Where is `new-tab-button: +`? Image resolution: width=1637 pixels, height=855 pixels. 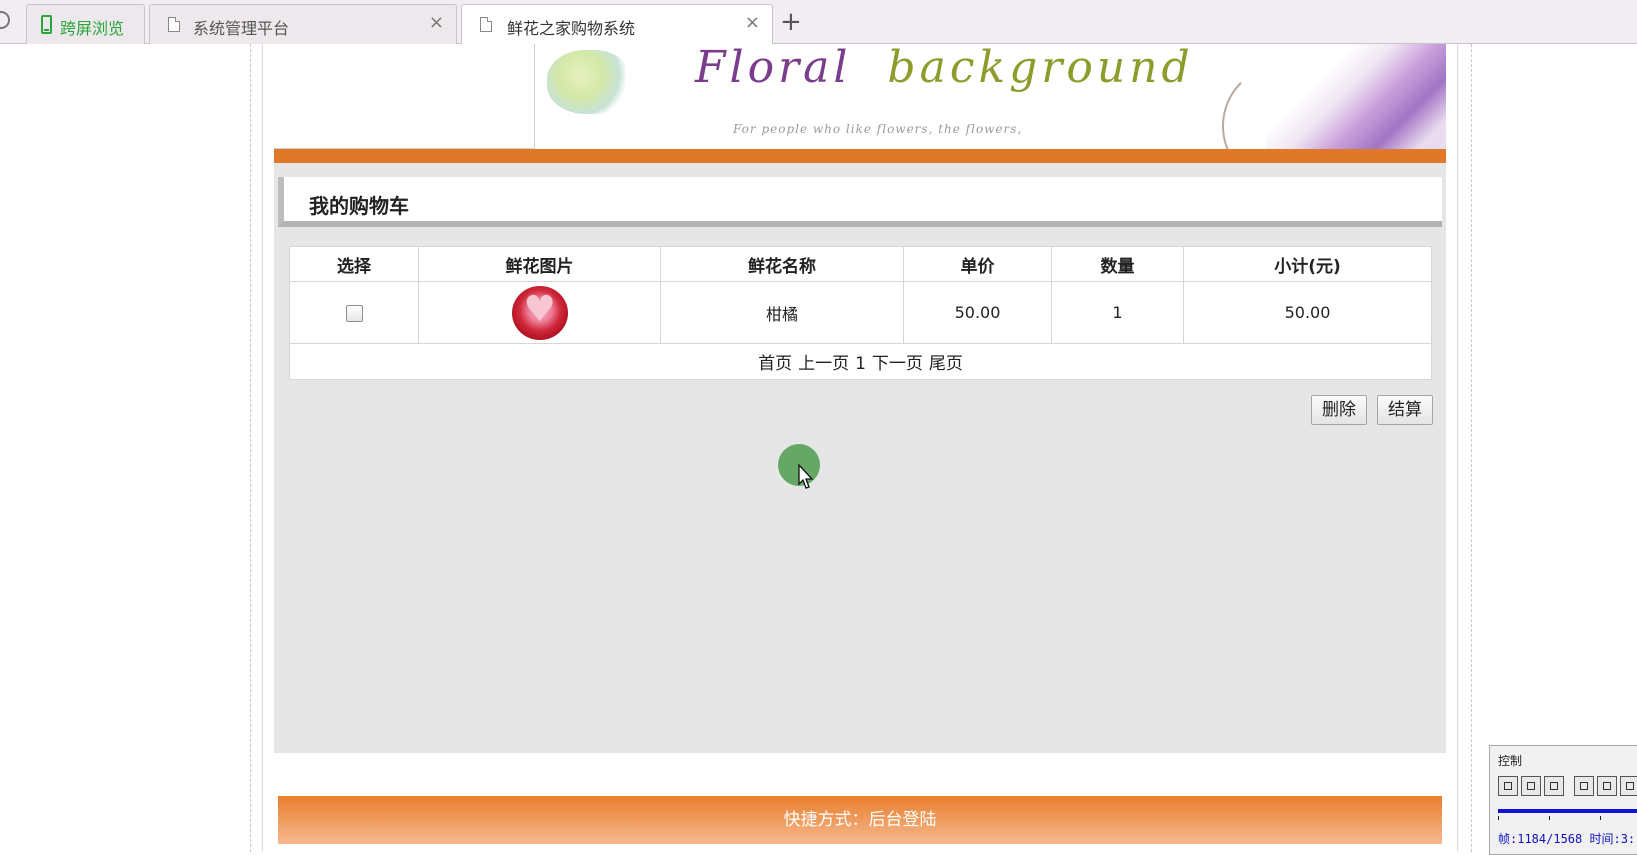 new-tab-button: + is located at coordinates (791, 22).